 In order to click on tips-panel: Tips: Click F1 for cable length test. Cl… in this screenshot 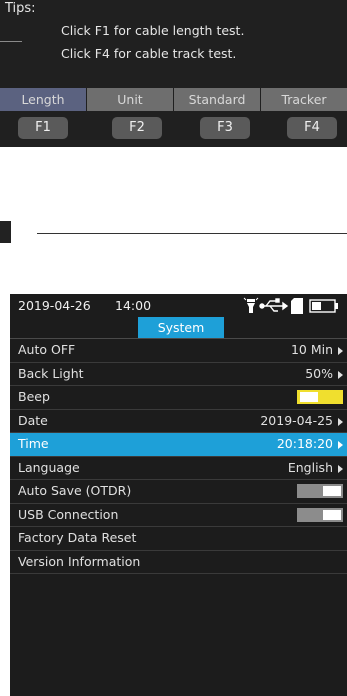, I will do `click(173, 44)`.